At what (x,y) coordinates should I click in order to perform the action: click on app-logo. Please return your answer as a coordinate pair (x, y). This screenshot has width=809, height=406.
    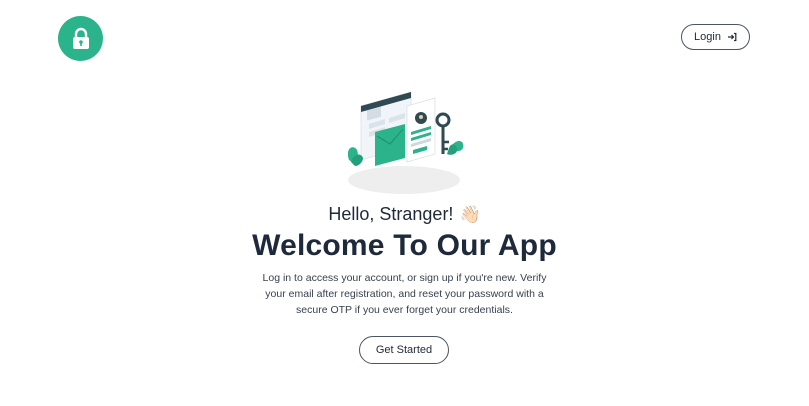
    Looking at the image, I should click on (80, 38).